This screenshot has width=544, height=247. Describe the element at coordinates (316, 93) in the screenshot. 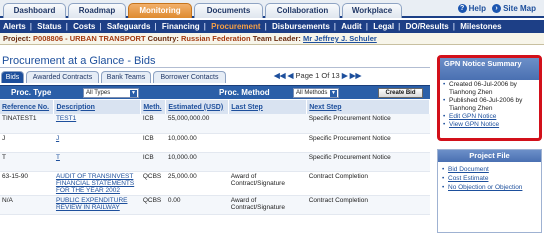

I see `procurement-method-select: All Methods ▼` at that location.